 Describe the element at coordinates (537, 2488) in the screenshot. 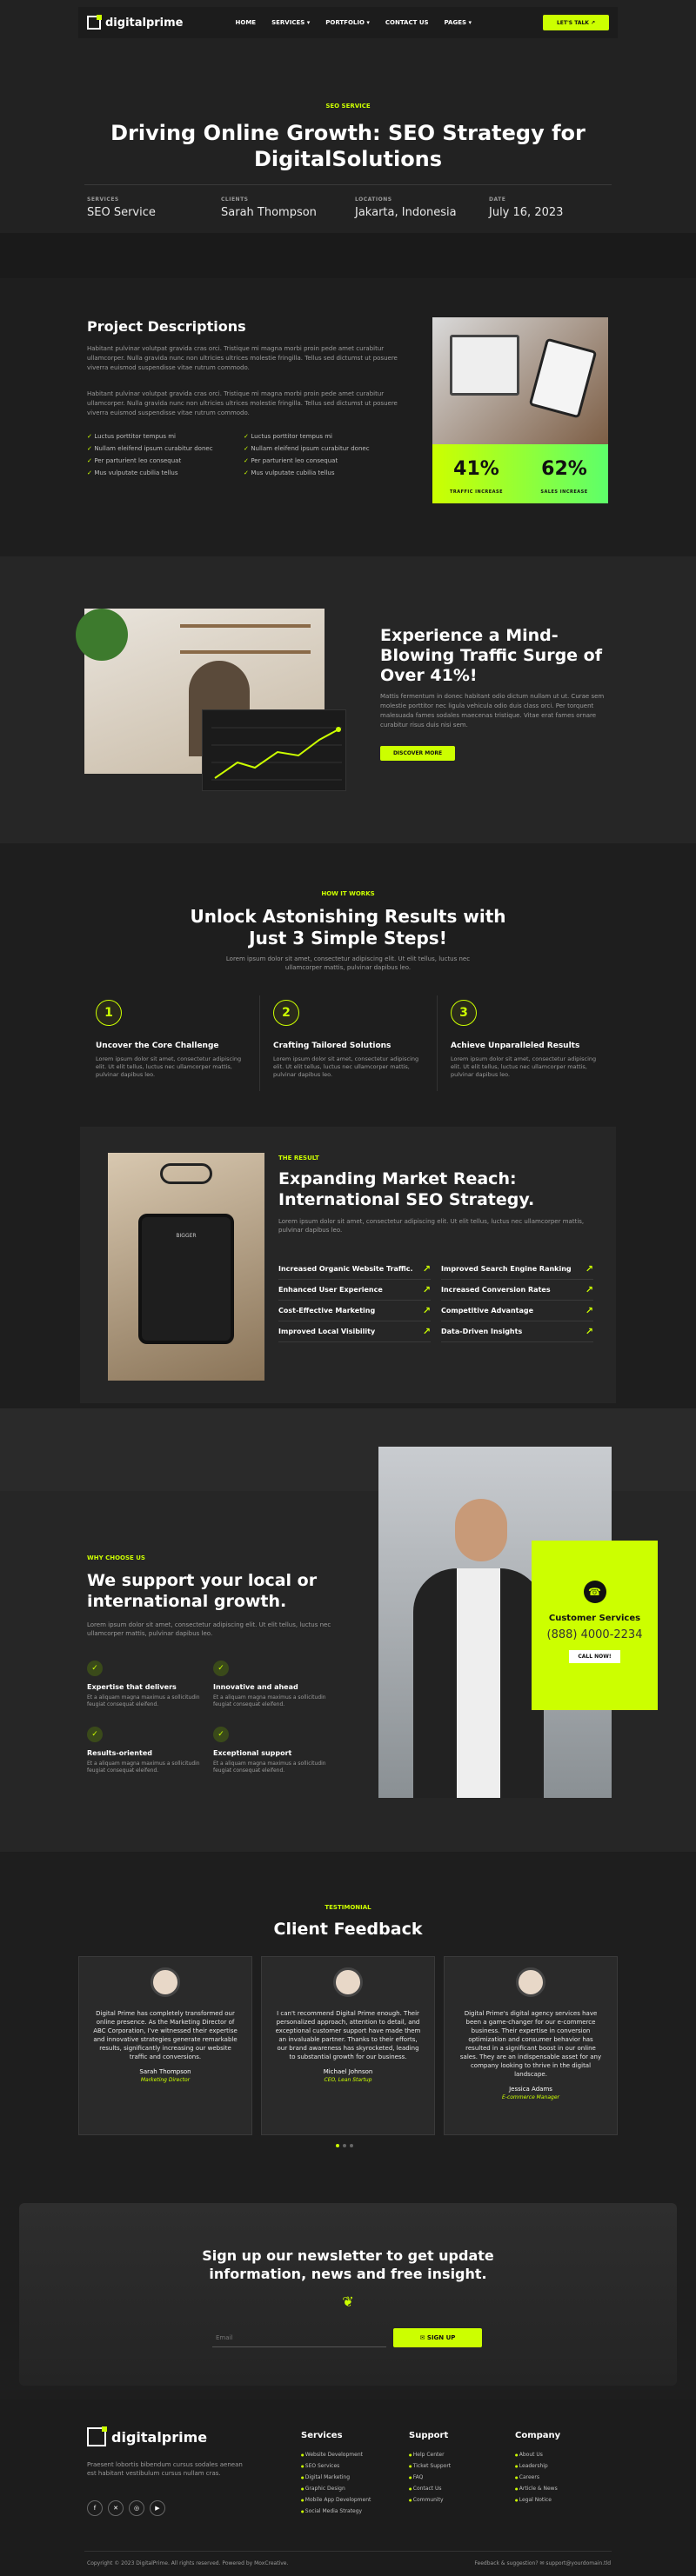

I see `footer-link: Article & News` at that location.